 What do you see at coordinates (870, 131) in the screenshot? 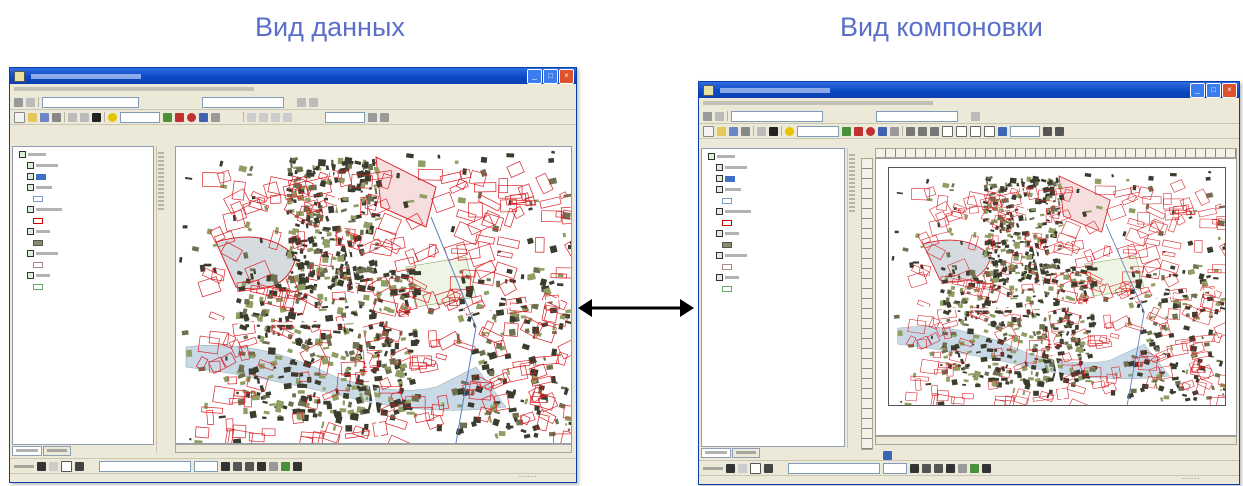
I see `command-icon` at bounding box center [870, 131].